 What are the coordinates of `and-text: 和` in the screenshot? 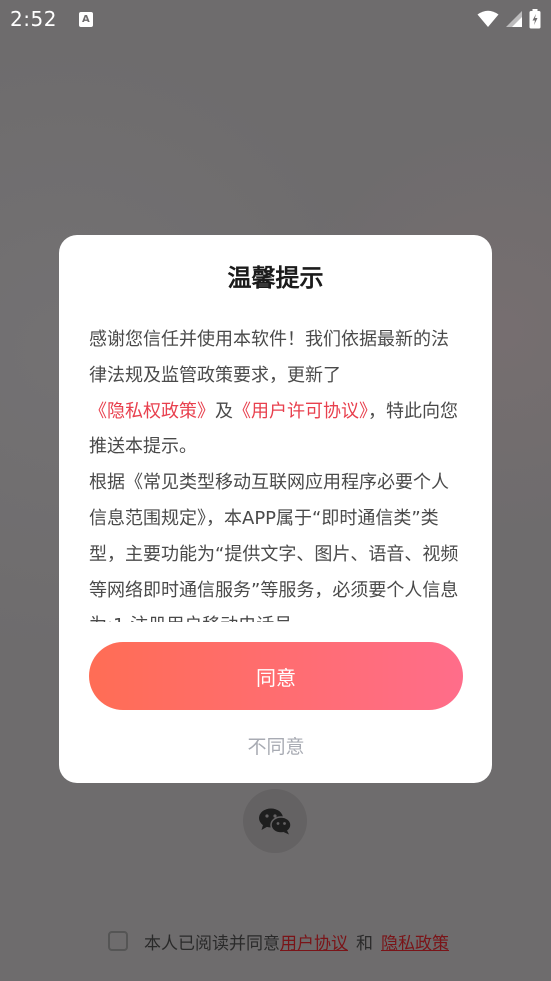 It's located at (364, 943).